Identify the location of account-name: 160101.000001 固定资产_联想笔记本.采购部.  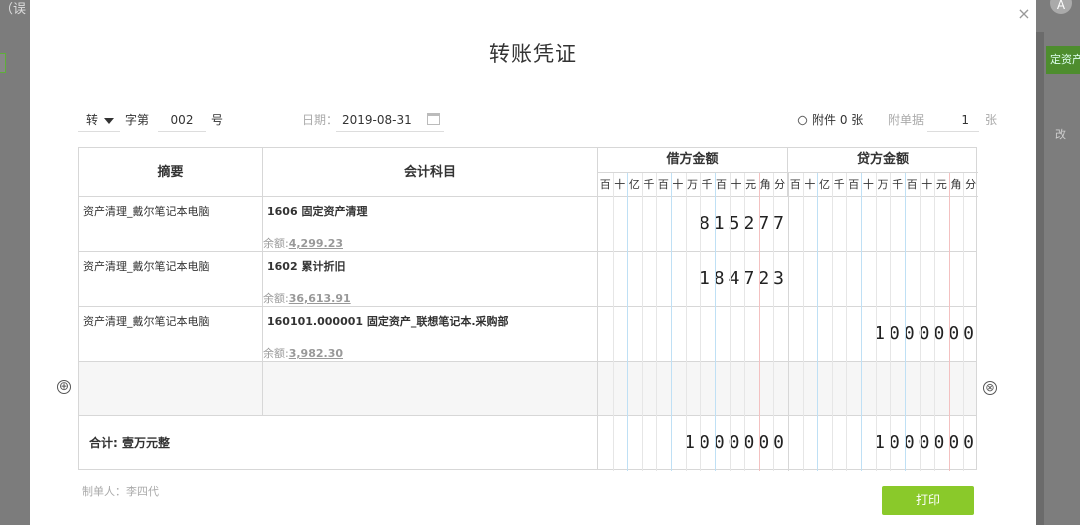
(388, 321).